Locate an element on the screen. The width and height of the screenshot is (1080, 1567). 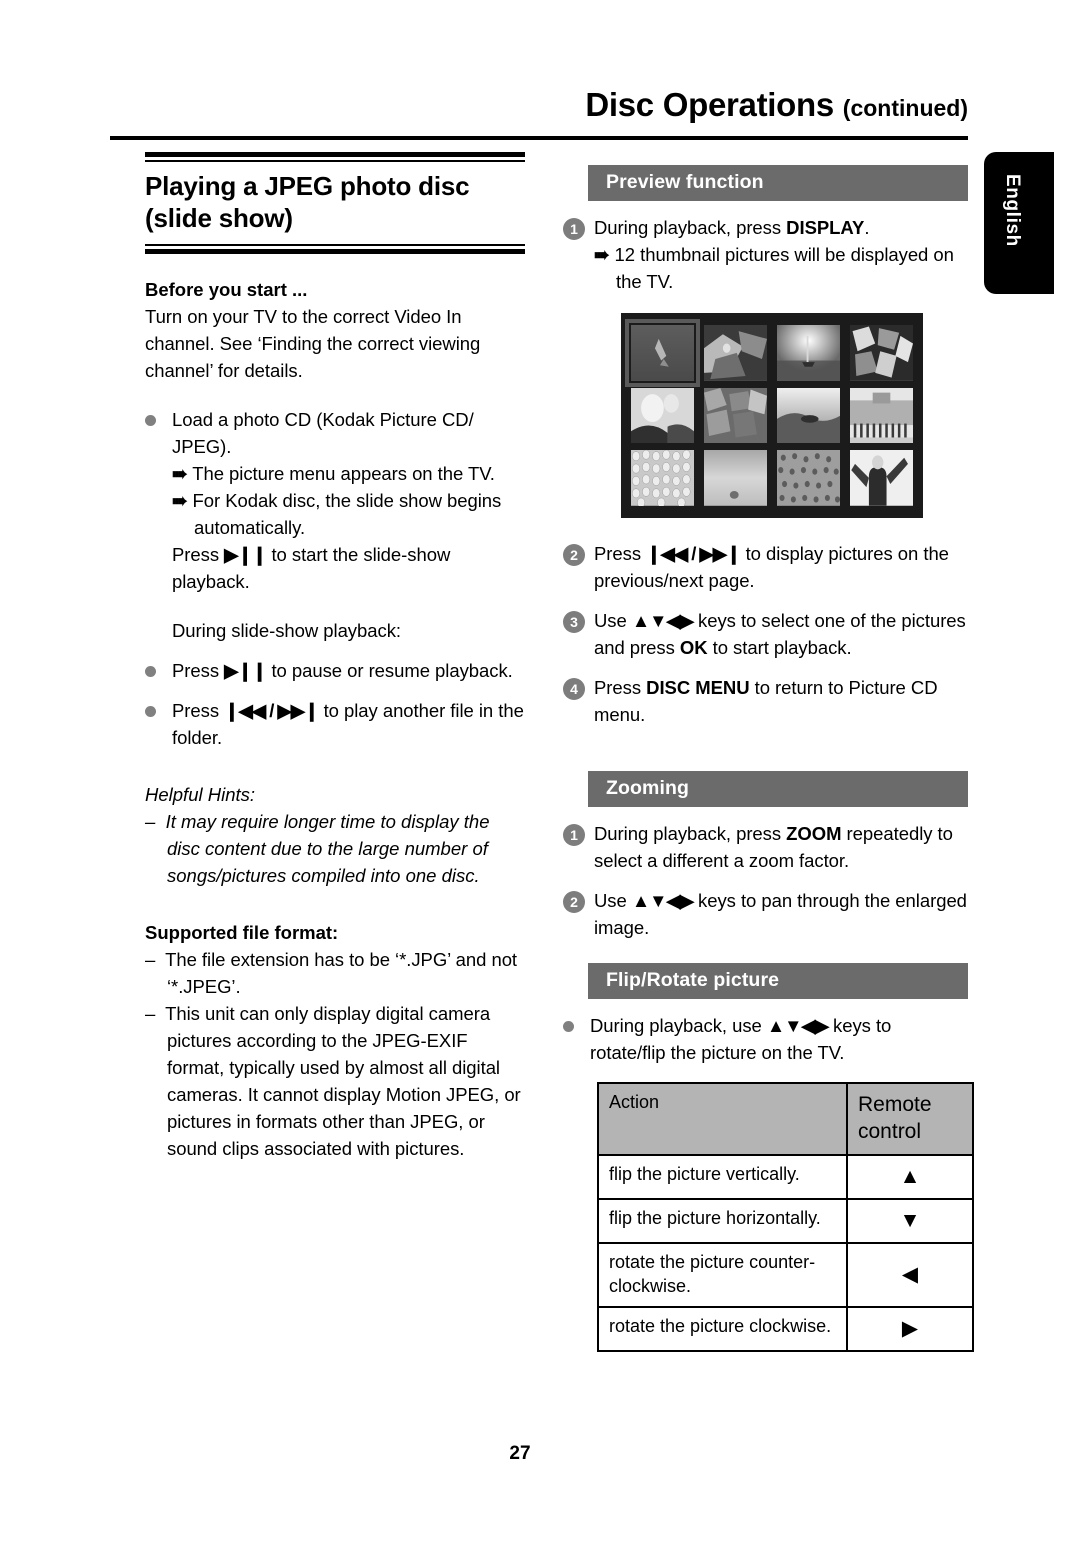
table-row: rotate the picture clockwise. ▶ is located at coordinates (785, 1329).